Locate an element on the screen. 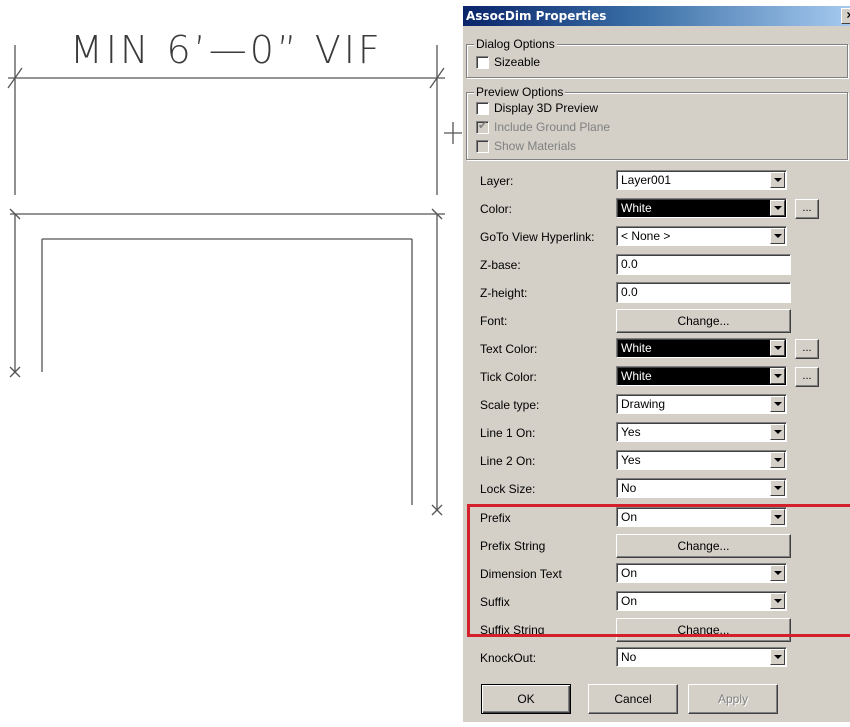 The width and height of the screenshot is (850, 727). line1-on-select: Yes is located at coordinates (701, 432).